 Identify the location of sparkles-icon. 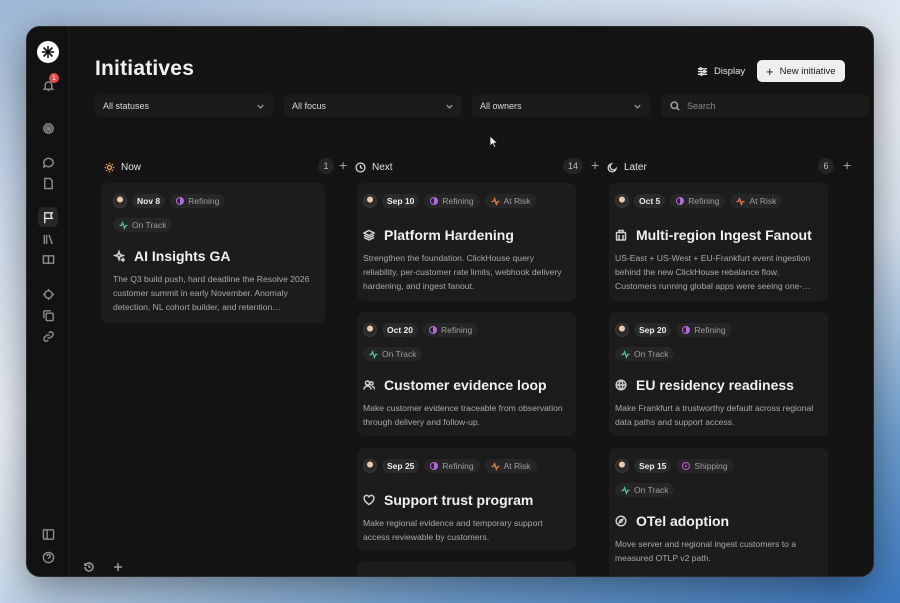
(119, 256).